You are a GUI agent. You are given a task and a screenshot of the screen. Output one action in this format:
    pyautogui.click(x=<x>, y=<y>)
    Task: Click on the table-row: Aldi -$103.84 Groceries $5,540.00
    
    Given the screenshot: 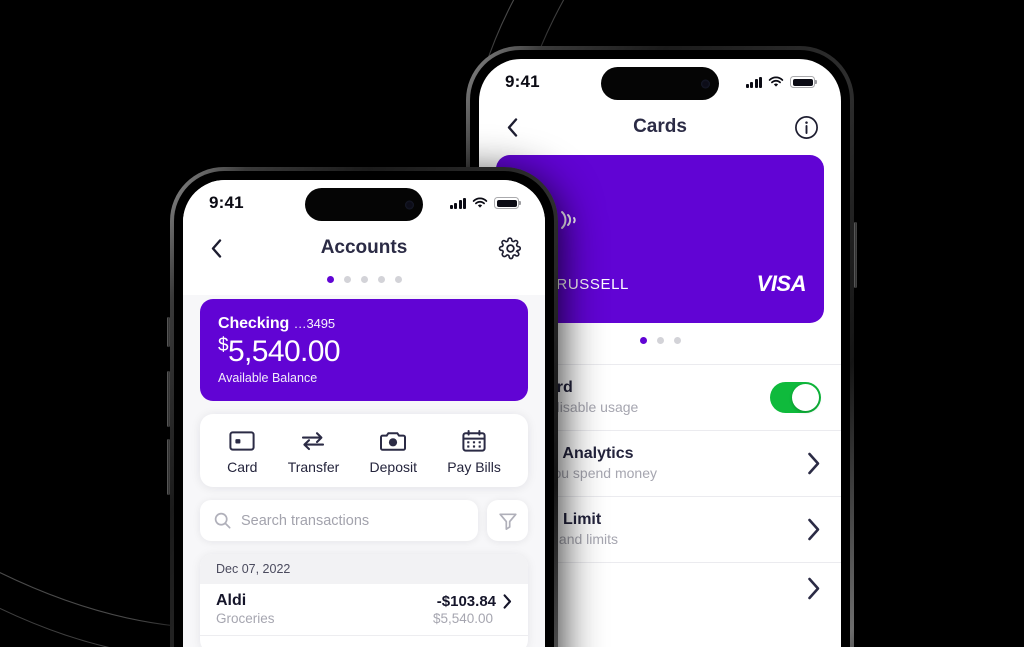 What is the action you would take?
    pyautogui.click(x=364, y=610)
    